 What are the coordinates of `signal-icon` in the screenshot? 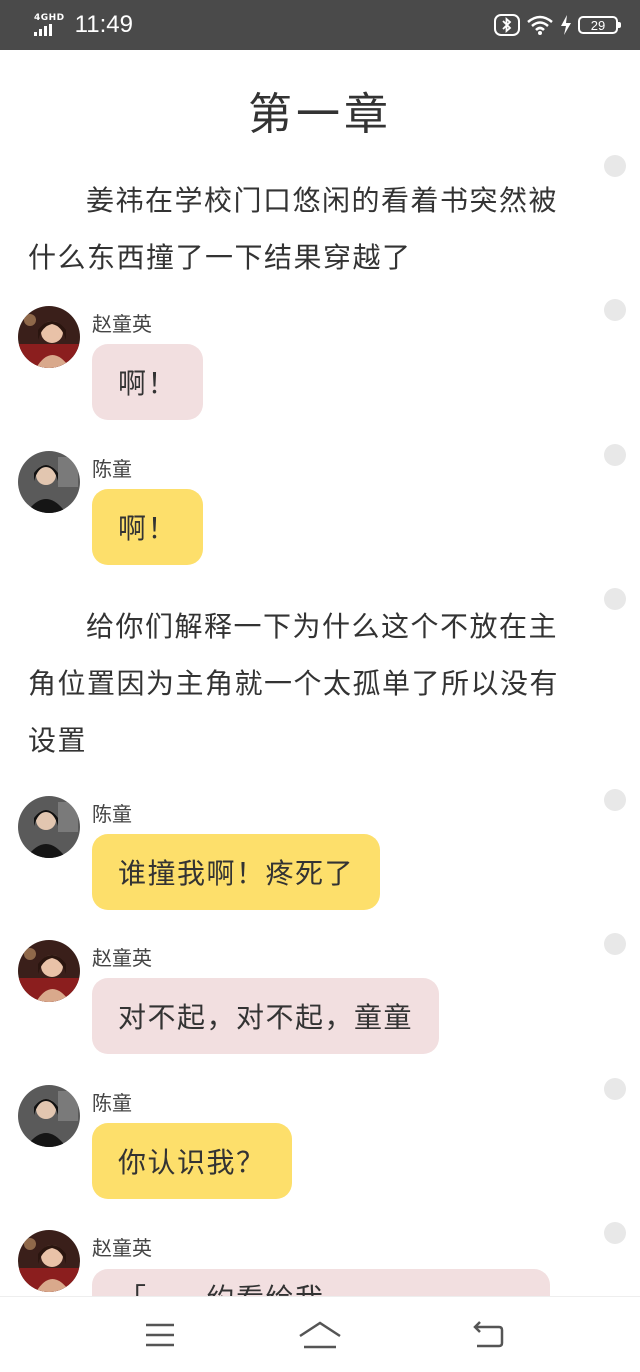 It's located at (43, 30).